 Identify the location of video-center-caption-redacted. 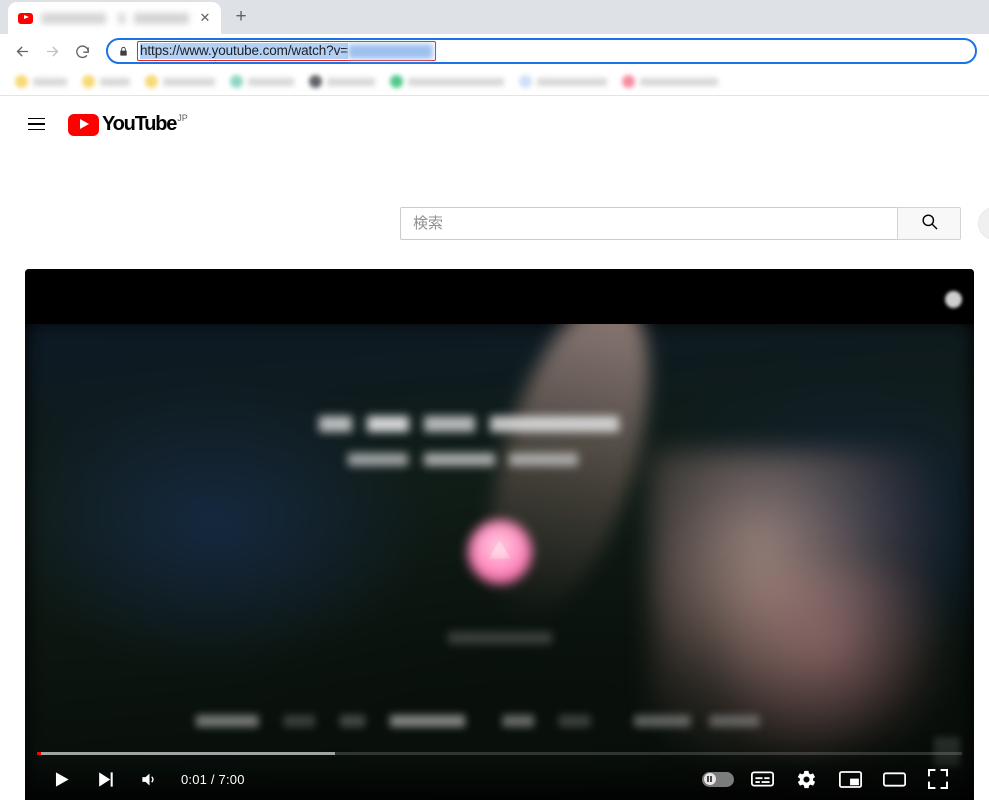
(499, 638).